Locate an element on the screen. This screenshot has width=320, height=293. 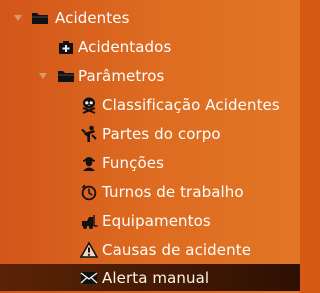
injured-person-icon is located at coordinates (89, 134).